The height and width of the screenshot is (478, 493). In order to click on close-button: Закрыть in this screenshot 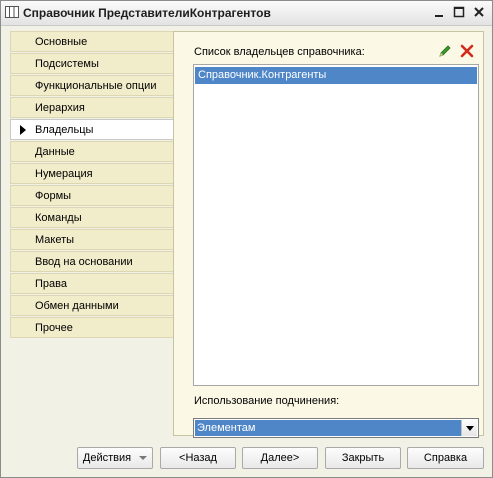, I will do `click(363, 458)`.